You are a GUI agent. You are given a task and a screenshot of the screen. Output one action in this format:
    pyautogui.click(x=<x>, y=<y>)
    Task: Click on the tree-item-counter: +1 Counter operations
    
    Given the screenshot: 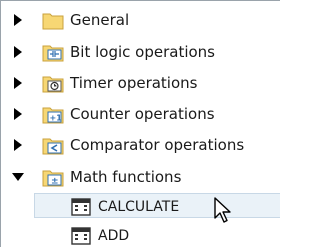 What is the action you would take?
    pyautogui.click(x=140, y=114)
    